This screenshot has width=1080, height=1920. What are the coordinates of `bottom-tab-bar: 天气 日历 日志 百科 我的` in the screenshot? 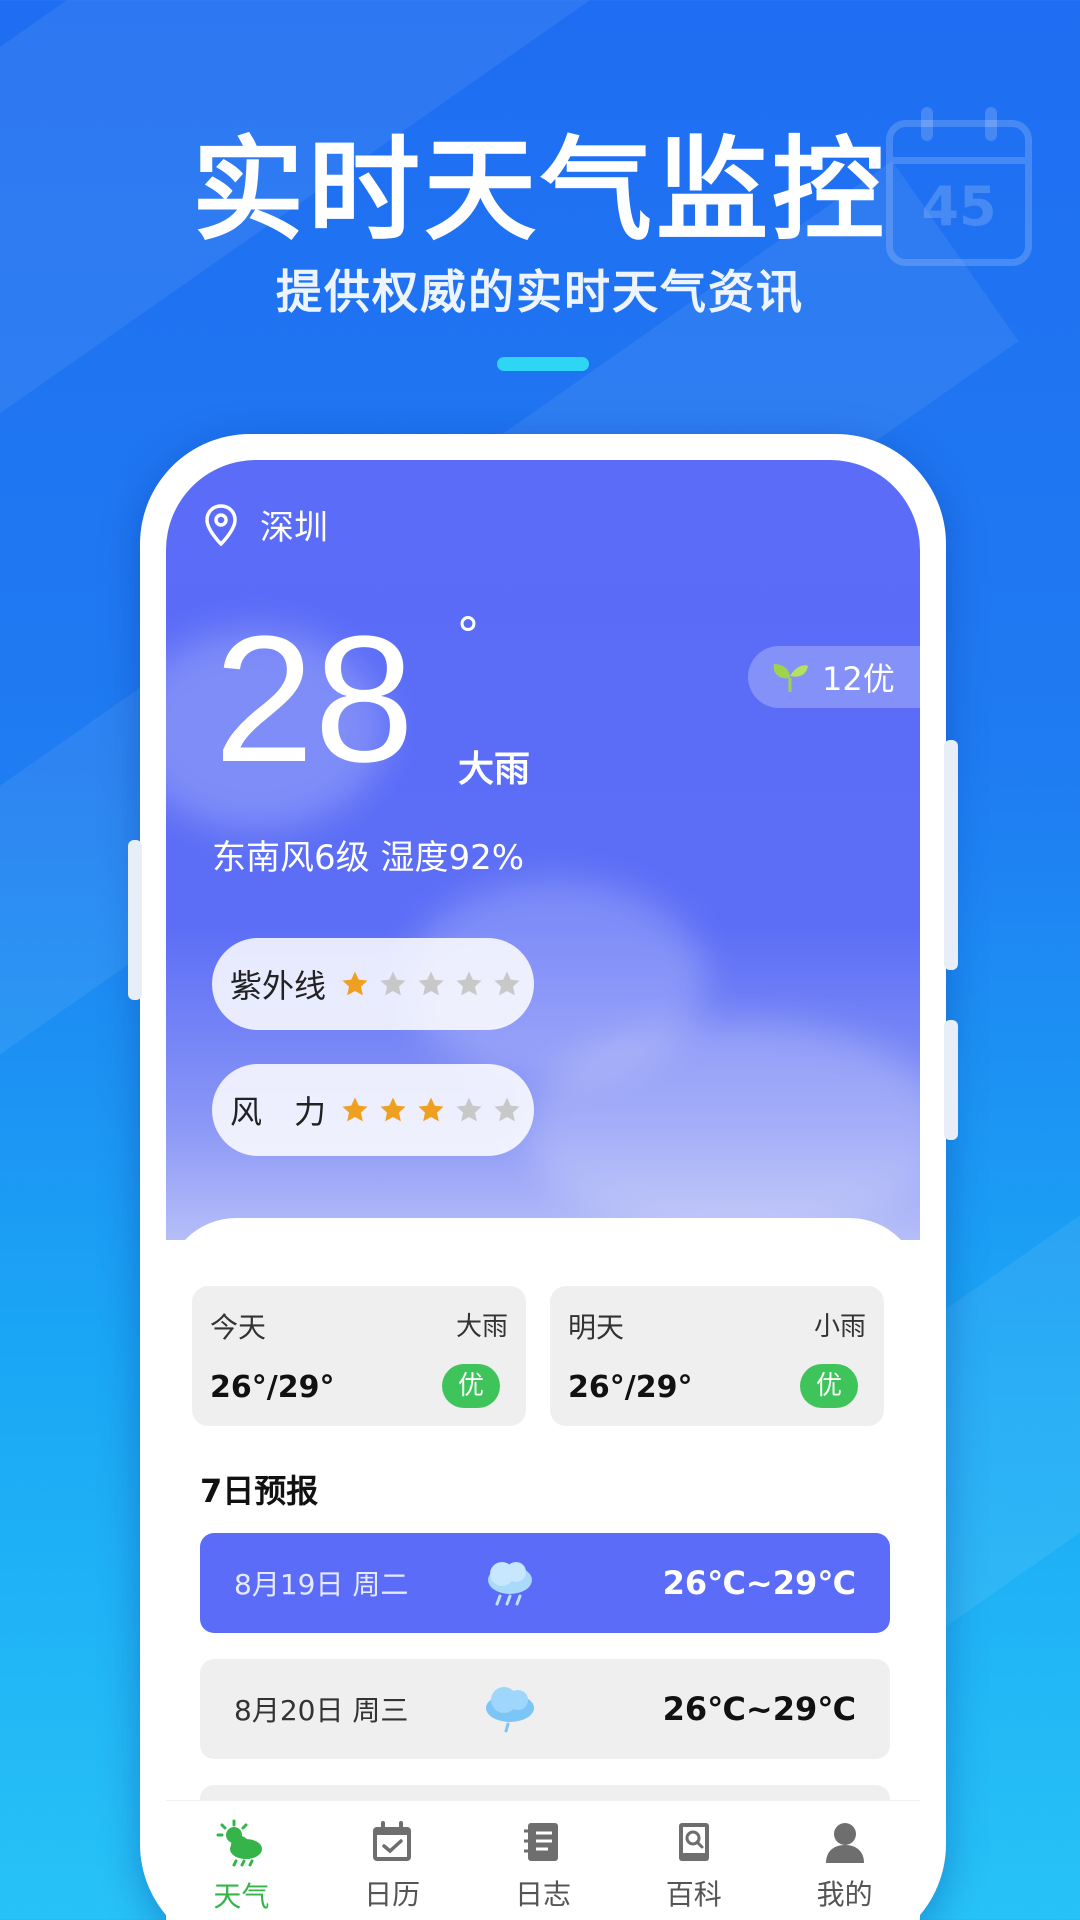 It's located at (543, 1860).